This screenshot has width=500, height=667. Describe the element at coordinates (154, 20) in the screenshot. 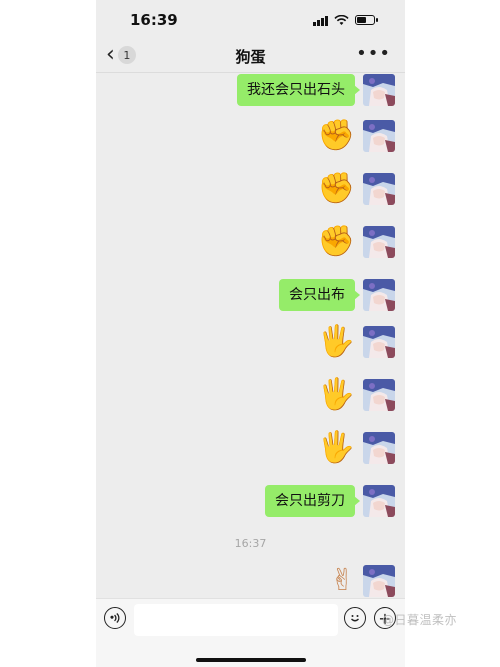

I see `status-time: 16:39` at that location.